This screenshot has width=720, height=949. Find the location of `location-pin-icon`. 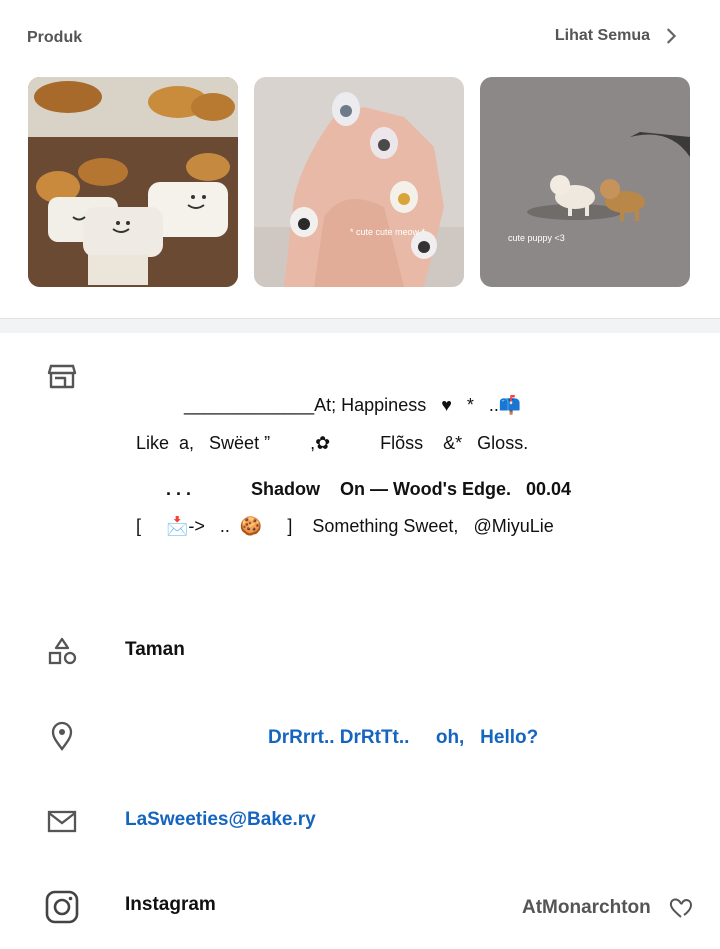

location-pin-icon is located at coordinates (62, 736).